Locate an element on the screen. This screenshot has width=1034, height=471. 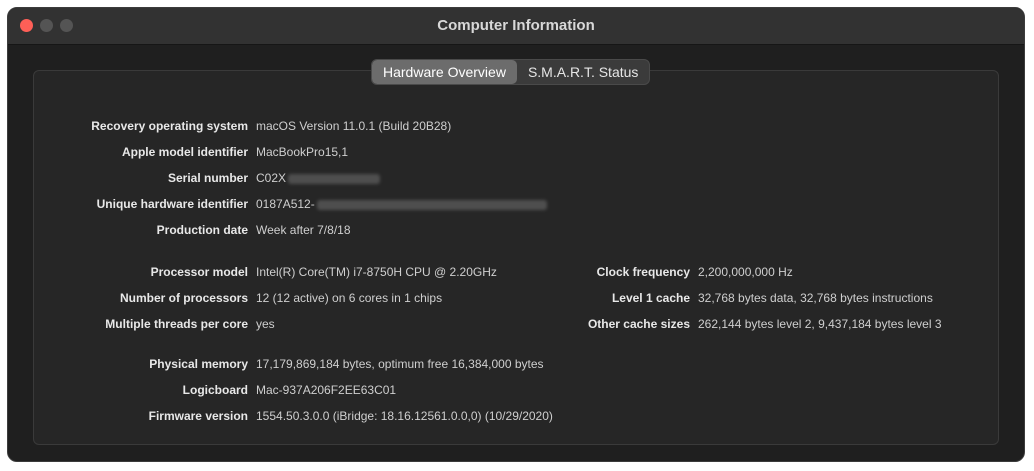
serial-number-value: C02X is located at coordinates (318, 178).